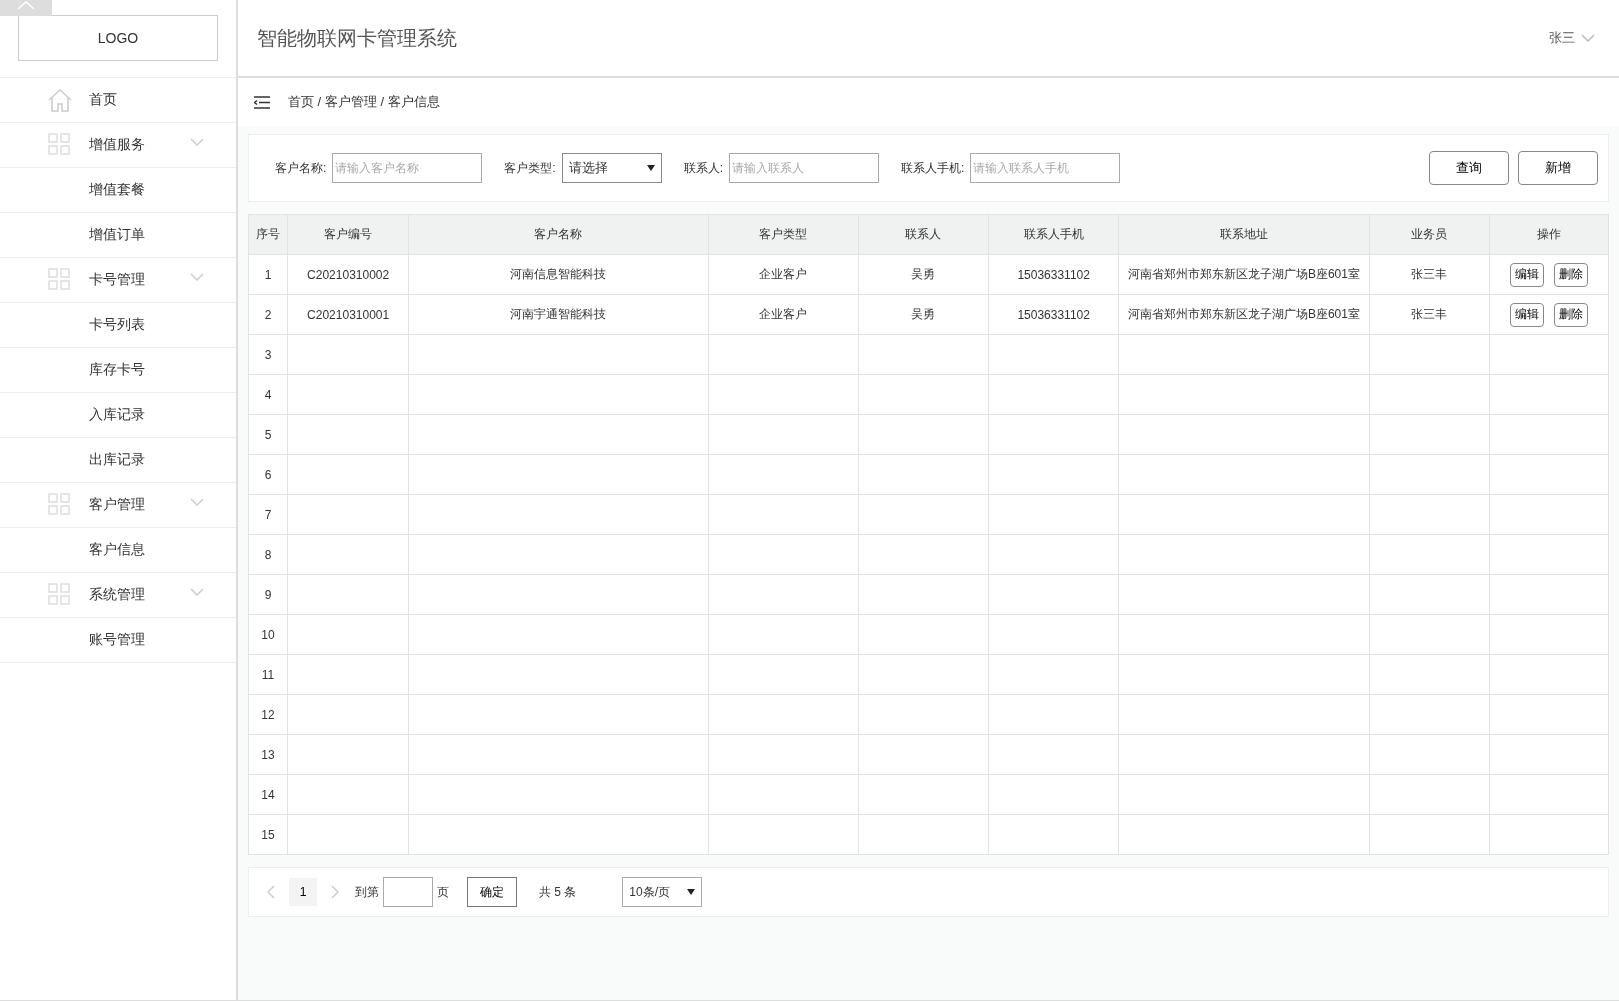  Describe the element at coordinates (558, 892) in the screenshot. I see `total-count: 共 5 条` at that location.